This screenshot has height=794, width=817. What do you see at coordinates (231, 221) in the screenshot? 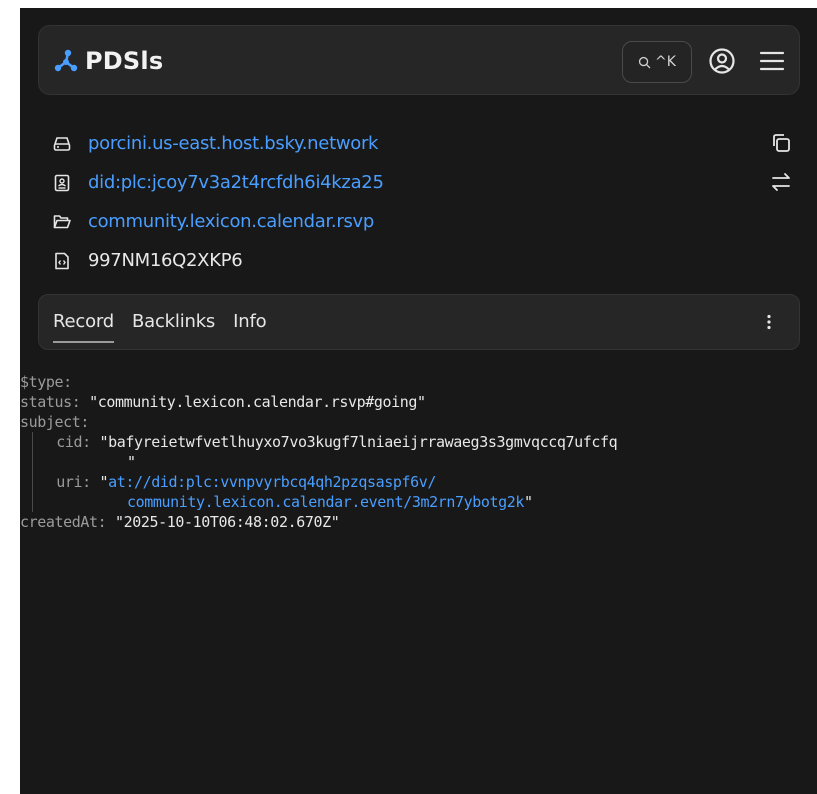
I see `collection-link: community.lexicon.calendar.rsvp` at bounding box center [231, 221].